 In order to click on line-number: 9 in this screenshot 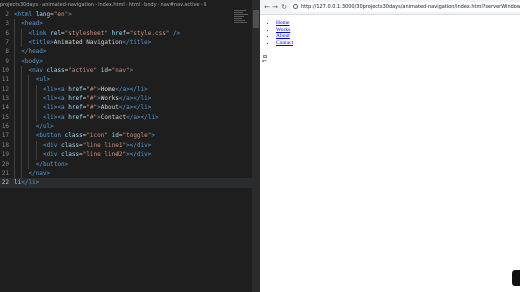, I will do `click(7, 61)`.